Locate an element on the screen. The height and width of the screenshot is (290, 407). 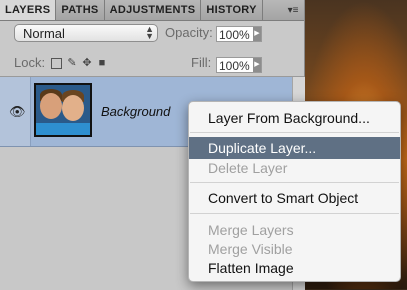
tab-adjustments: ADJUSTMENTS is located at coordinates (153, 10).